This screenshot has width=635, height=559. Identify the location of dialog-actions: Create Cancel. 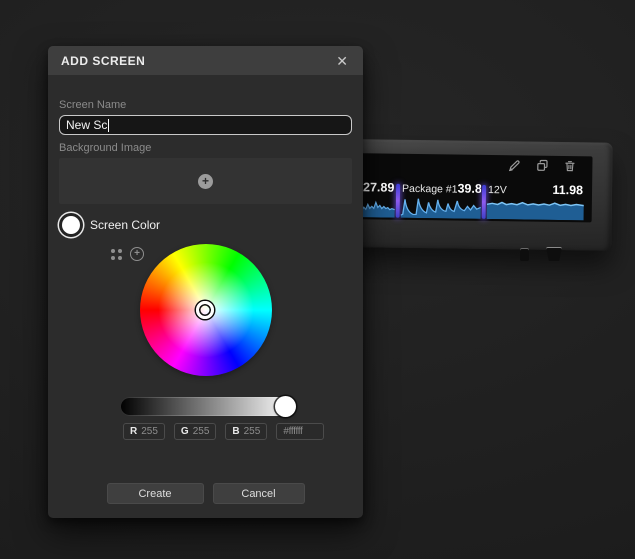
(205, 493).